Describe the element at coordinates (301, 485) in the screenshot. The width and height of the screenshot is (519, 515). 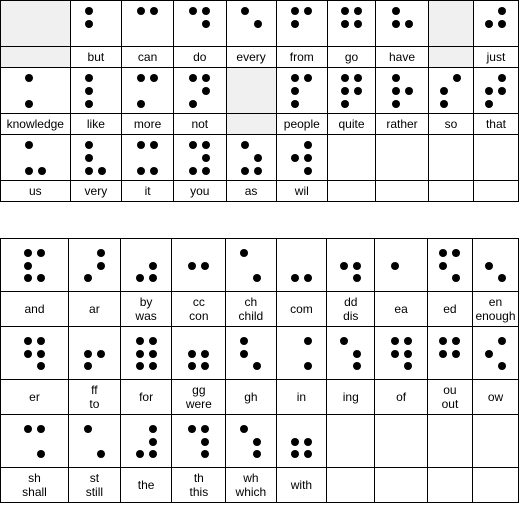
I see `braille-label-cell: with` at that location.